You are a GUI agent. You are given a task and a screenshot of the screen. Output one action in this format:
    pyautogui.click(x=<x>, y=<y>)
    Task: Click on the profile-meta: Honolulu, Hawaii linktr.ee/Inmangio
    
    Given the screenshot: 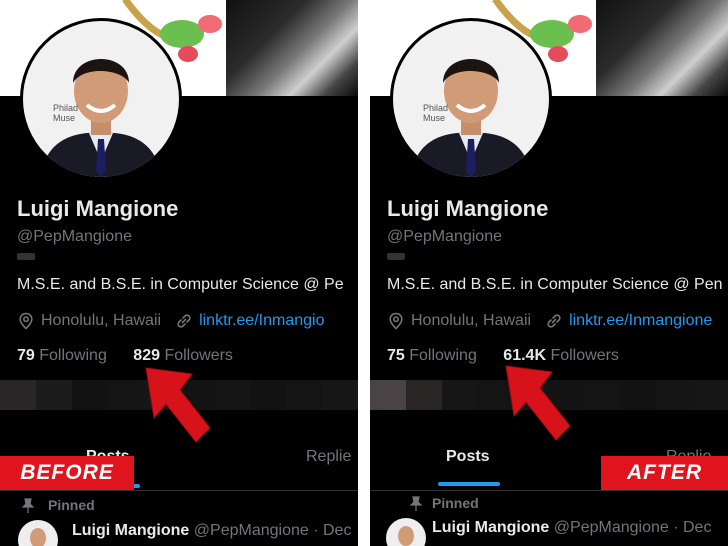 What is the action you would take?
    pyautogui.click(x=170, y=321)
    